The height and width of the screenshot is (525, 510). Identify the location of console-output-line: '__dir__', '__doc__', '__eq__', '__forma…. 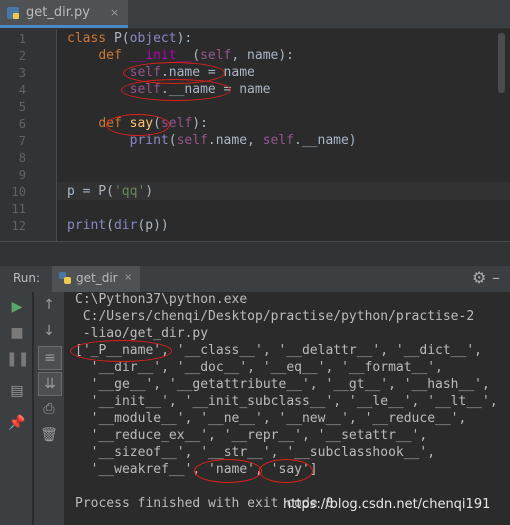
(259, 367).